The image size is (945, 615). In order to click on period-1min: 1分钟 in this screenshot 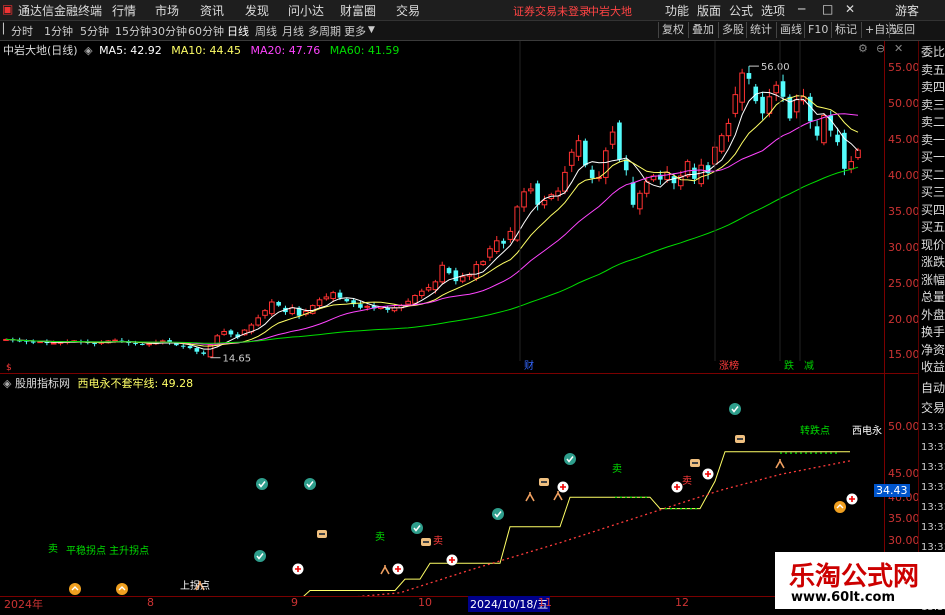, I will do `click(58, 31)`.